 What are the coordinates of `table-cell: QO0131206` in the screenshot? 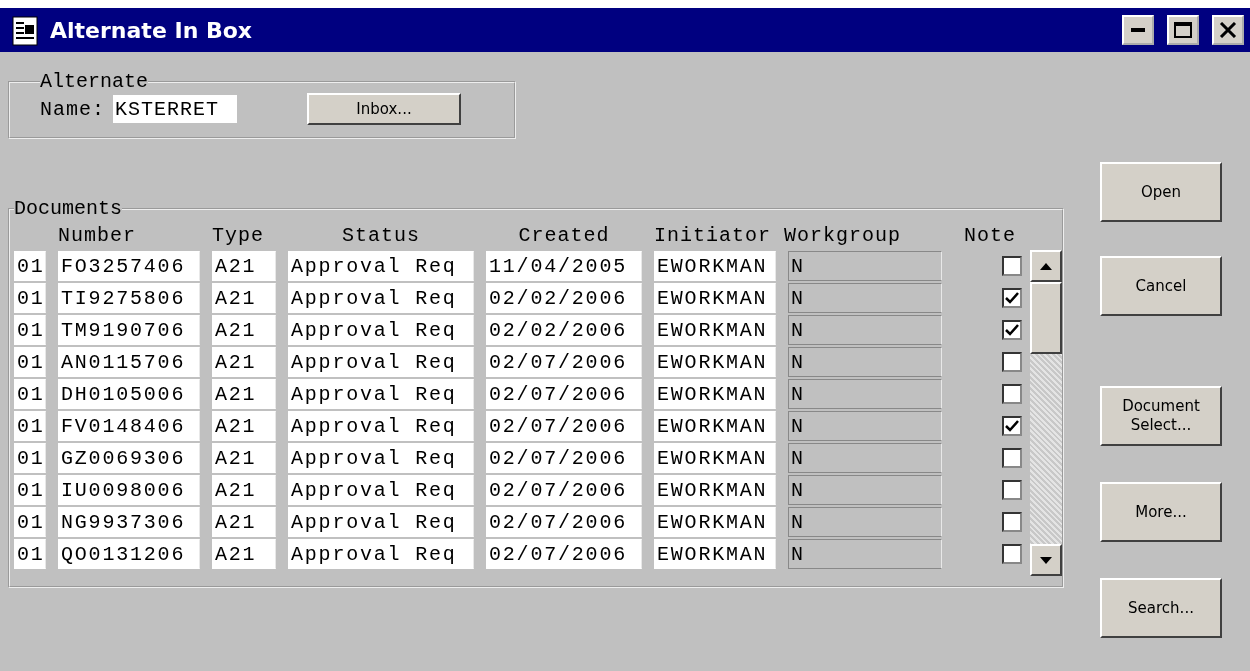 It's located at (129, 554).